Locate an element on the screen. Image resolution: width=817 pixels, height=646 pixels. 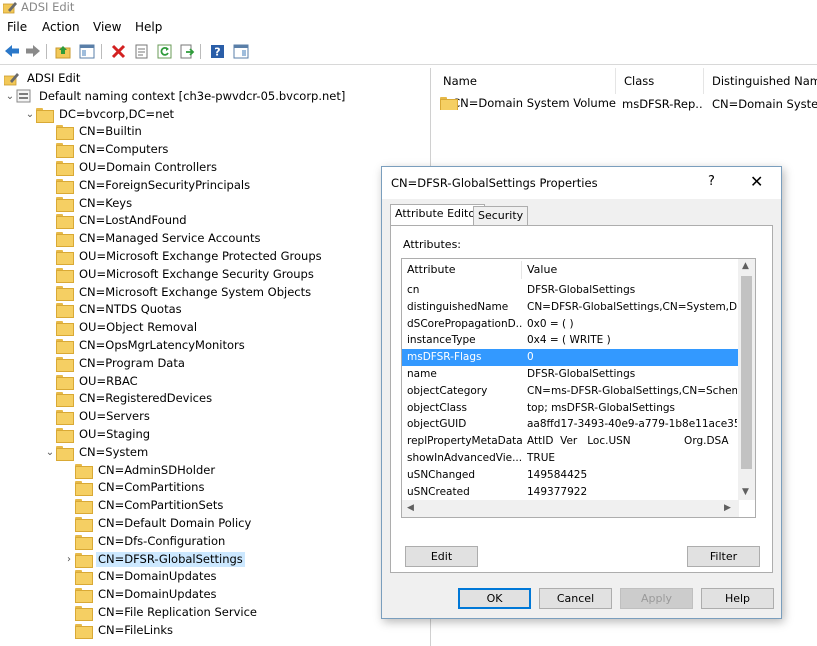
tree-item: CN=Builtin is located at coordinates (94, 132).